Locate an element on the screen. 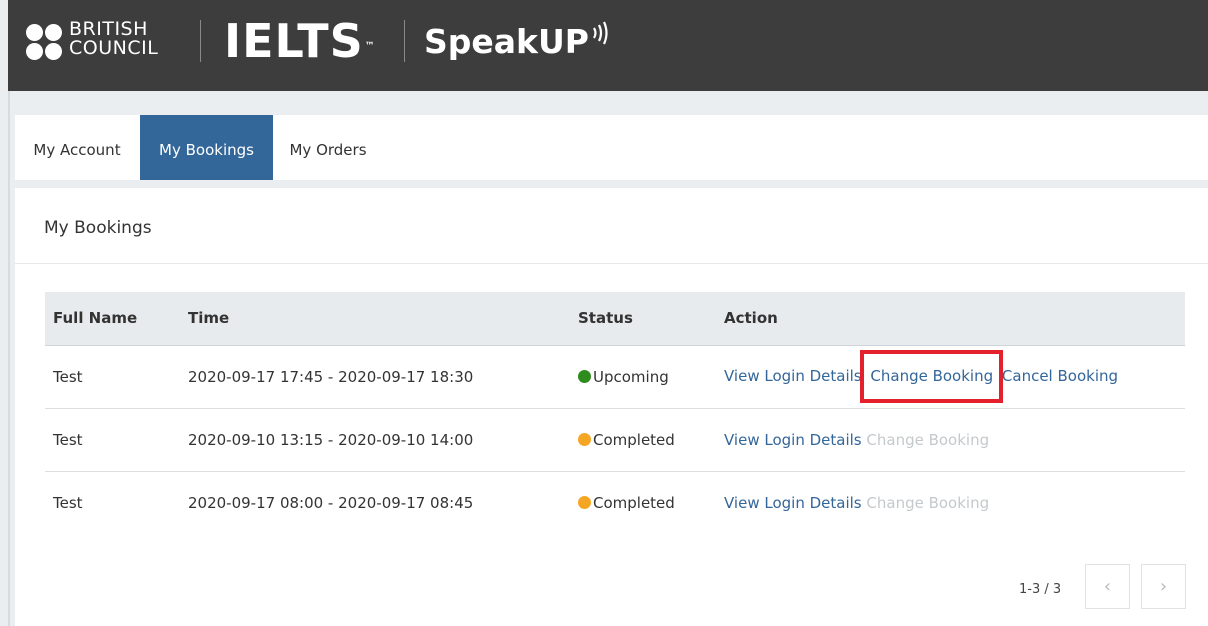  divider is located at coordinates (611, 263).